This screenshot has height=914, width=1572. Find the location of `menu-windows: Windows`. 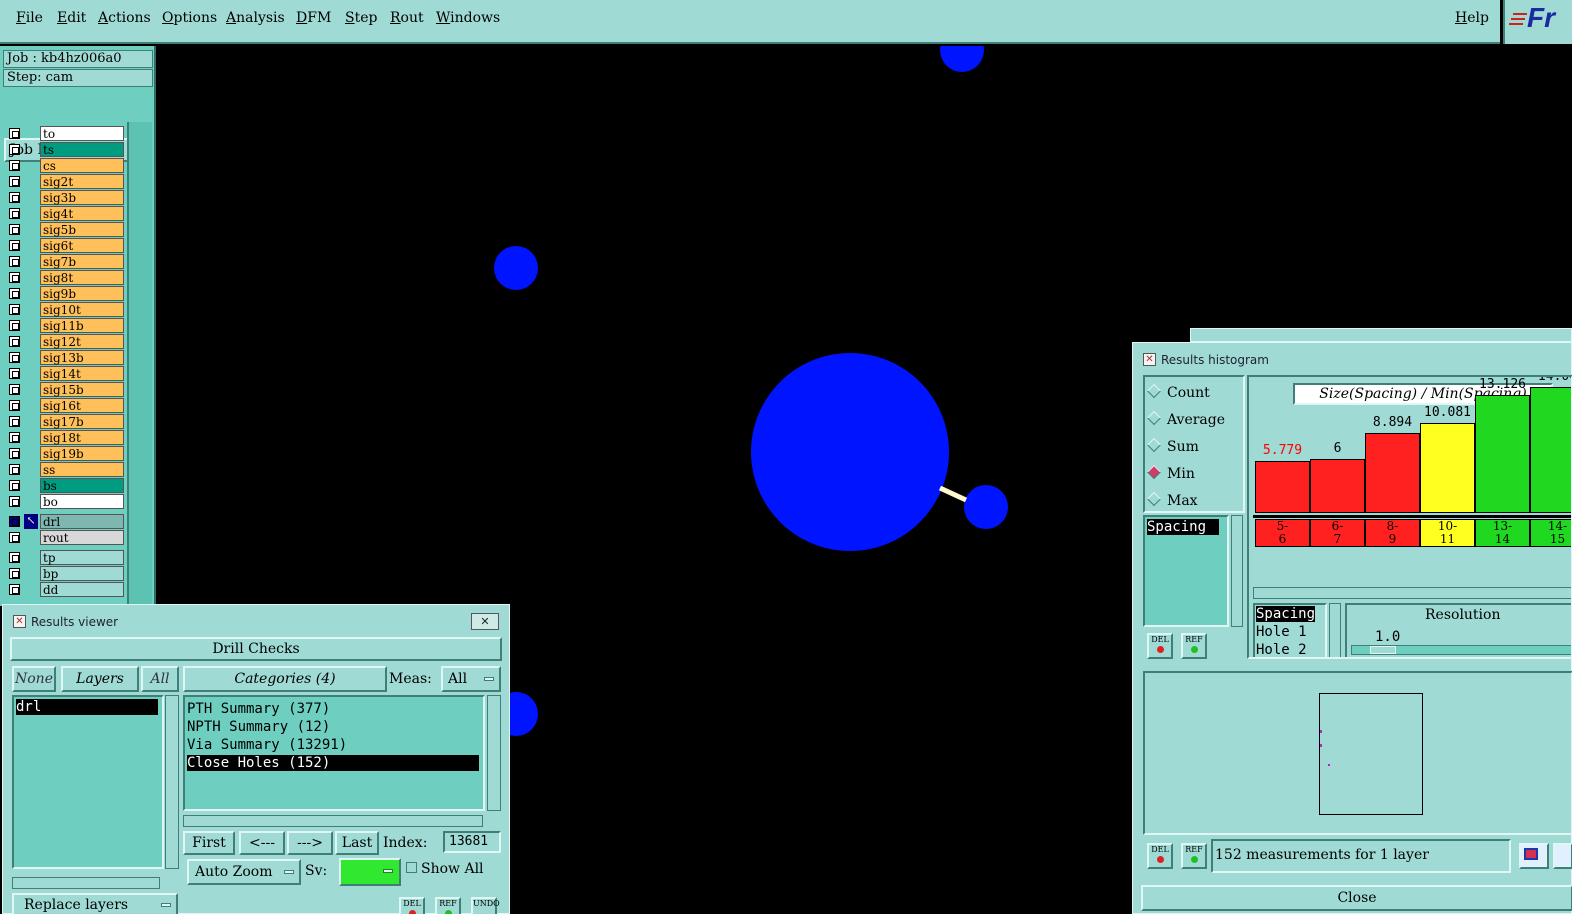

menu-windows: Windows is located at coordinates (468, 18).